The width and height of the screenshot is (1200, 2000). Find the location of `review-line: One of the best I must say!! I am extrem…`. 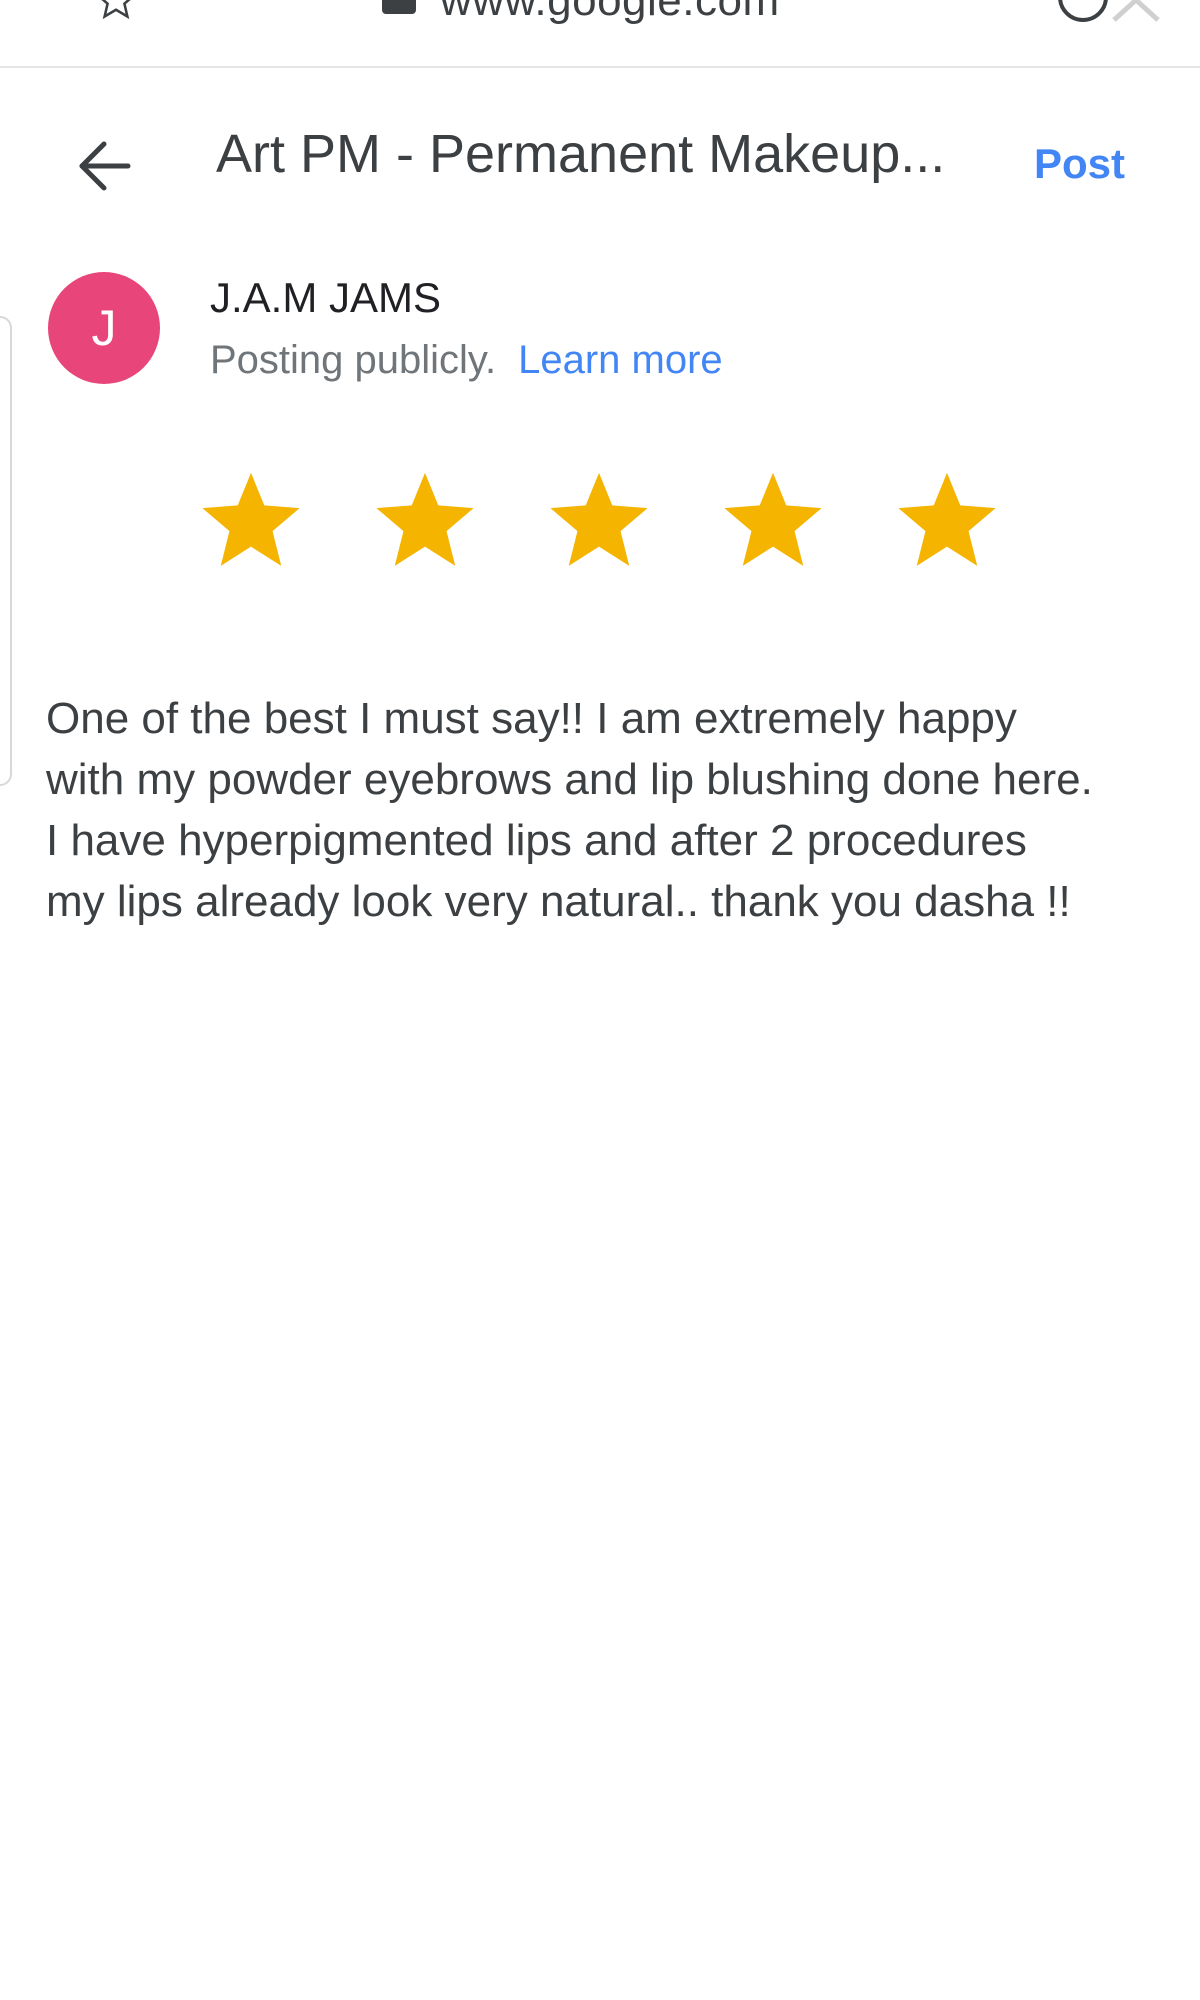

review-line: One of the best I must say!! I am extrem… is located at coordinates (531, 718).